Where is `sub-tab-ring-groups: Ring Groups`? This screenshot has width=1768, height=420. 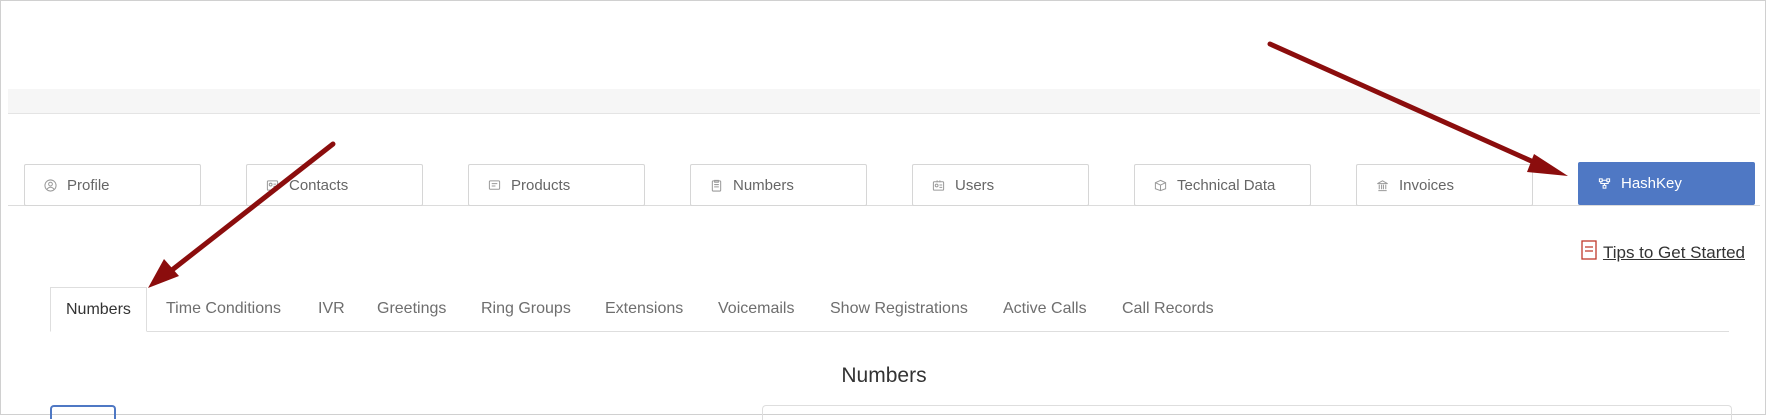
sub-tab-ring-groups: Ring Groups is located at coordinates (526, 309).